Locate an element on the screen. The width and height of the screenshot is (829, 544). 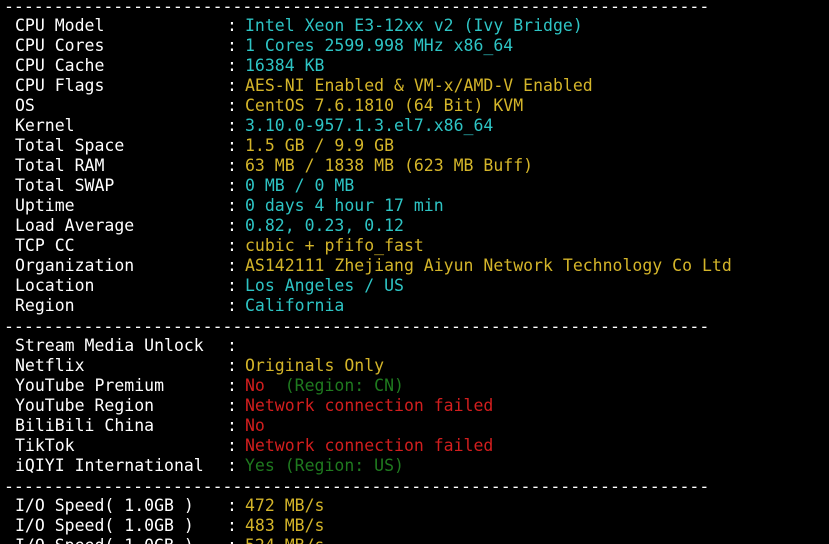
media-status: Yes (Region: US) is located at coordinates (324, 465).